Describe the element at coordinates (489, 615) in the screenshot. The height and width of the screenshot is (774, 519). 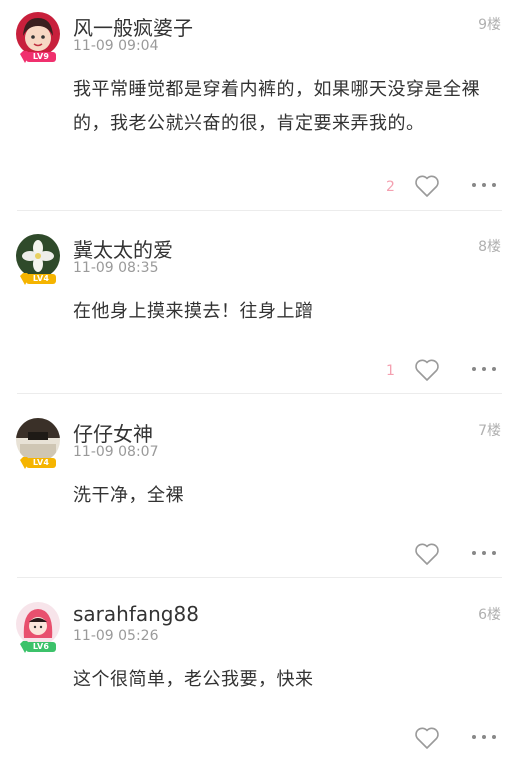
I see `floor-number: 6楼` at that location.